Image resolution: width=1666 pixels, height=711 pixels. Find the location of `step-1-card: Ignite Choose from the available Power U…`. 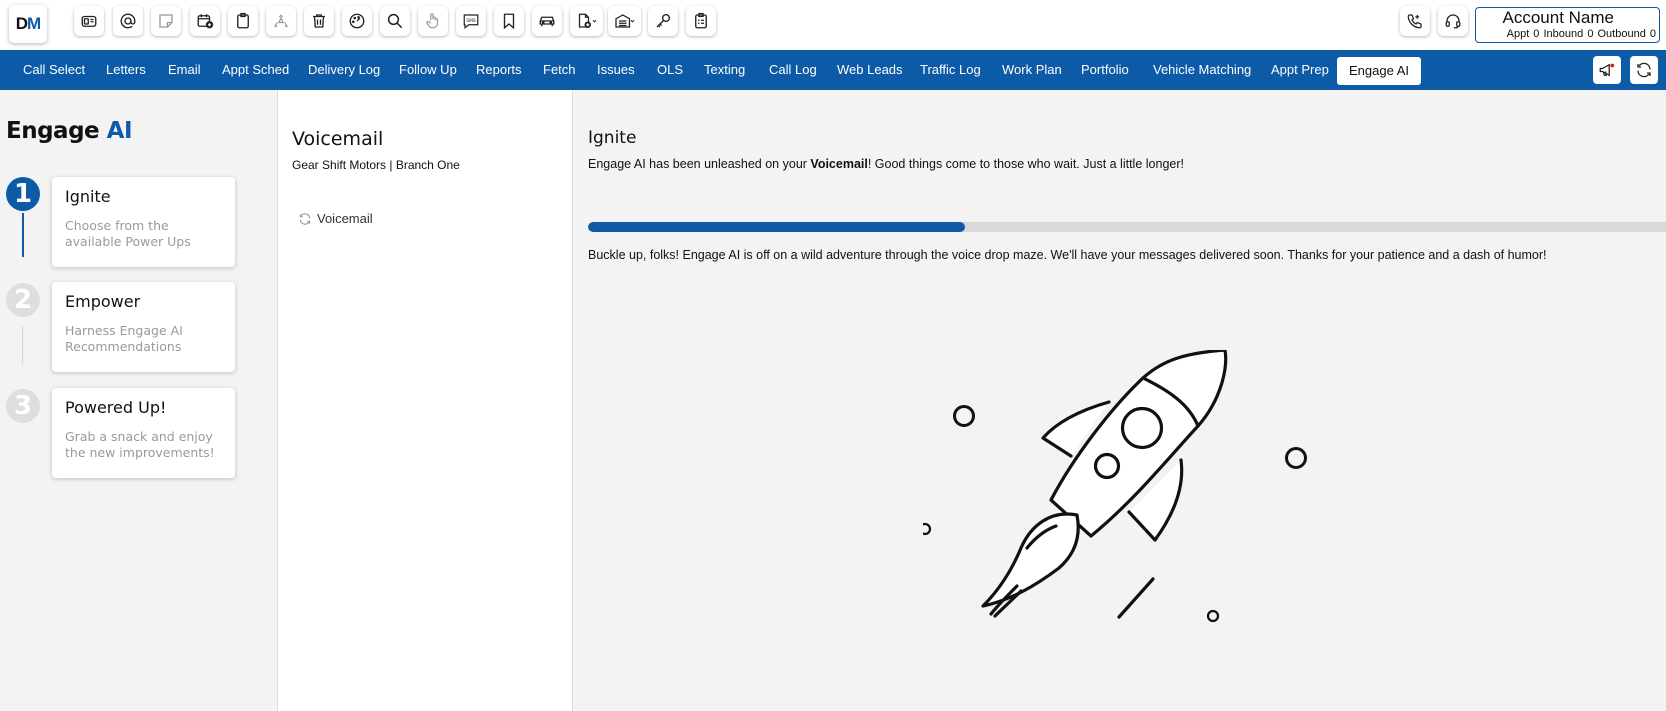

step-1-card: Ignite Choose from the available Power U… is located at coordinates (143, 222).